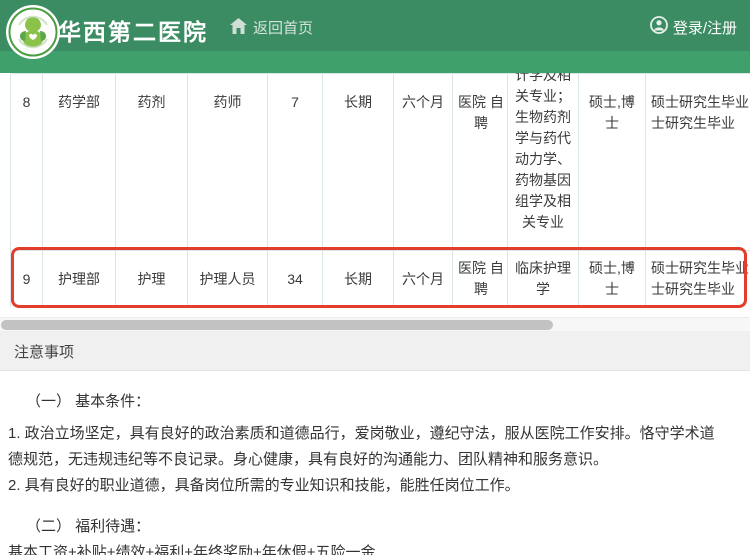  What do you see at coordinates (704, 28) in the screenshot?
I see `login-register-label: 登录/注册` at bounding box center [704, 28].